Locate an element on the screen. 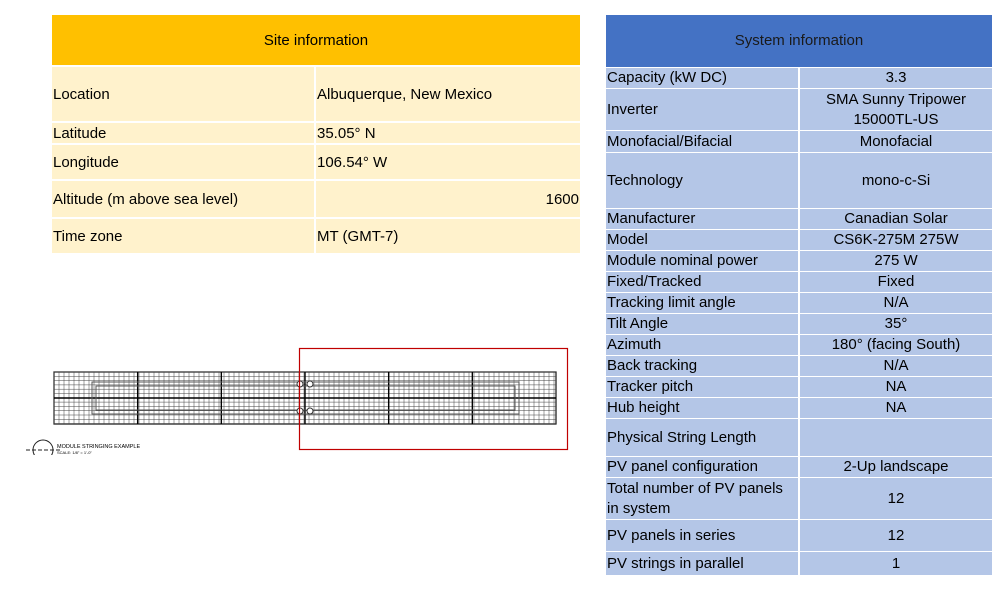 Image resolution: width=1005 pixels, height=596 pixels. row-label: Location is located at coordinates (184, 94).